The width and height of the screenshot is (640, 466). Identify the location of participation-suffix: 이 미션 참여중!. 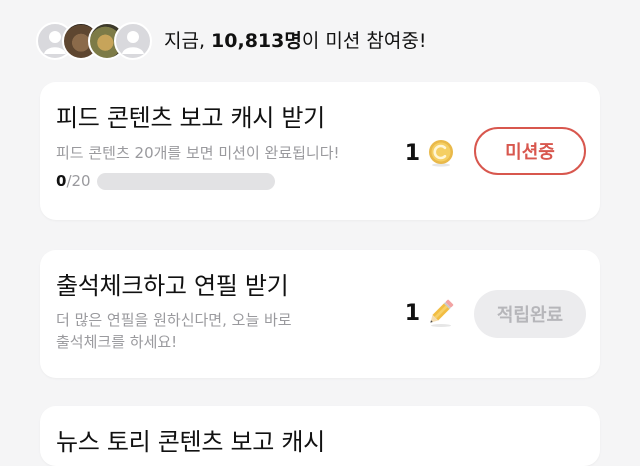
(364, 41).